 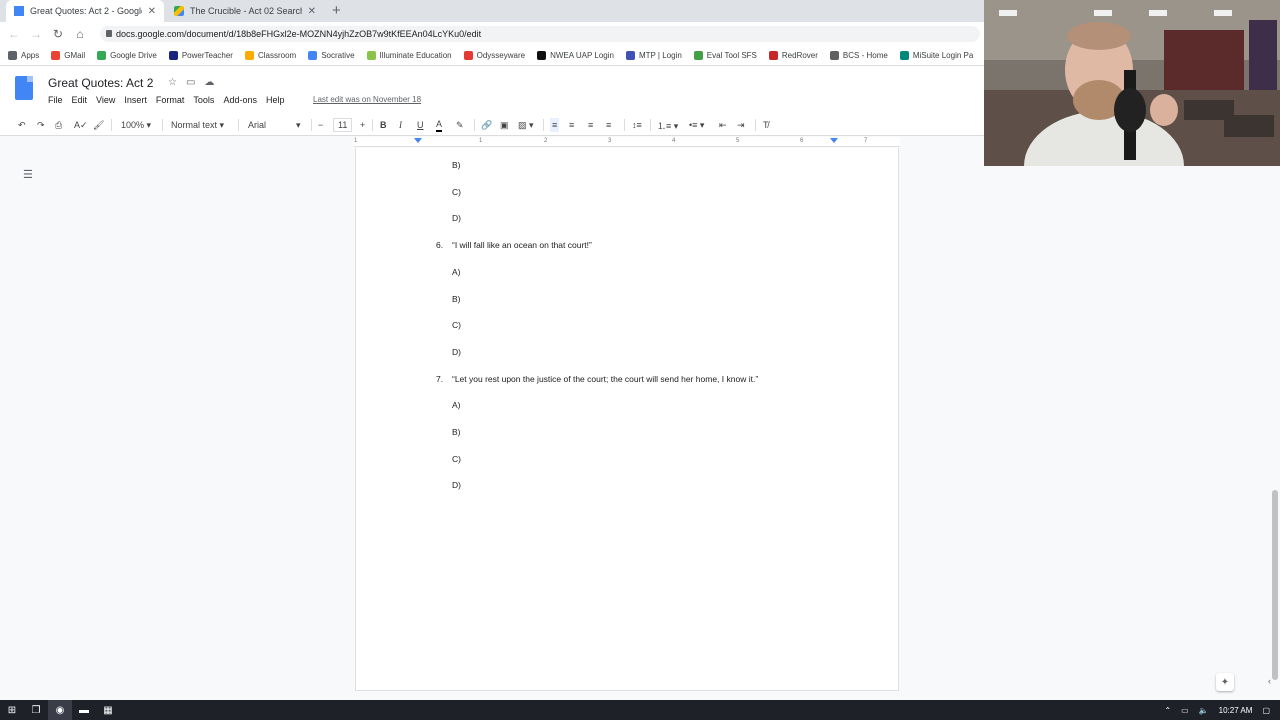 What do you see at coordinates (22, 125) in the screenshot?
I see `undo-icon: ↶` at bounding box center [22, 125].